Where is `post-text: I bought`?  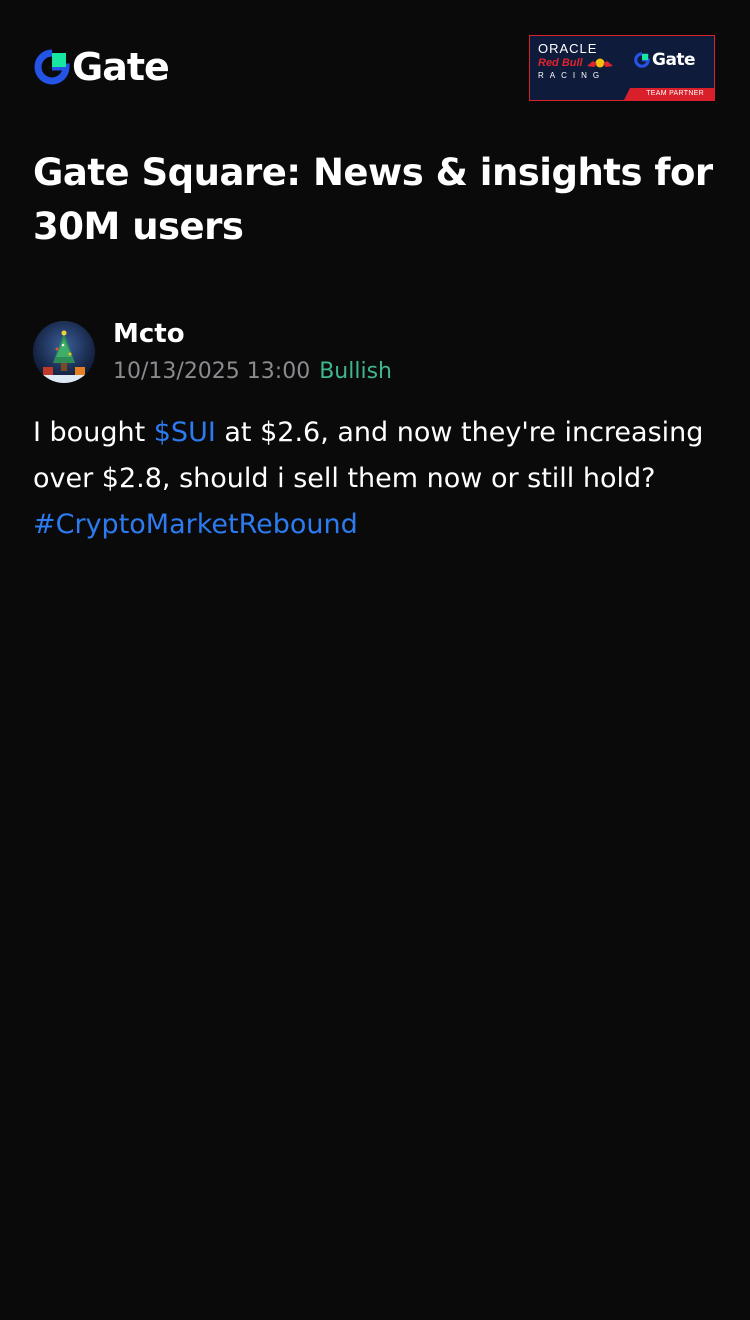 post-text: I bought is located at coordinates (93, 432).